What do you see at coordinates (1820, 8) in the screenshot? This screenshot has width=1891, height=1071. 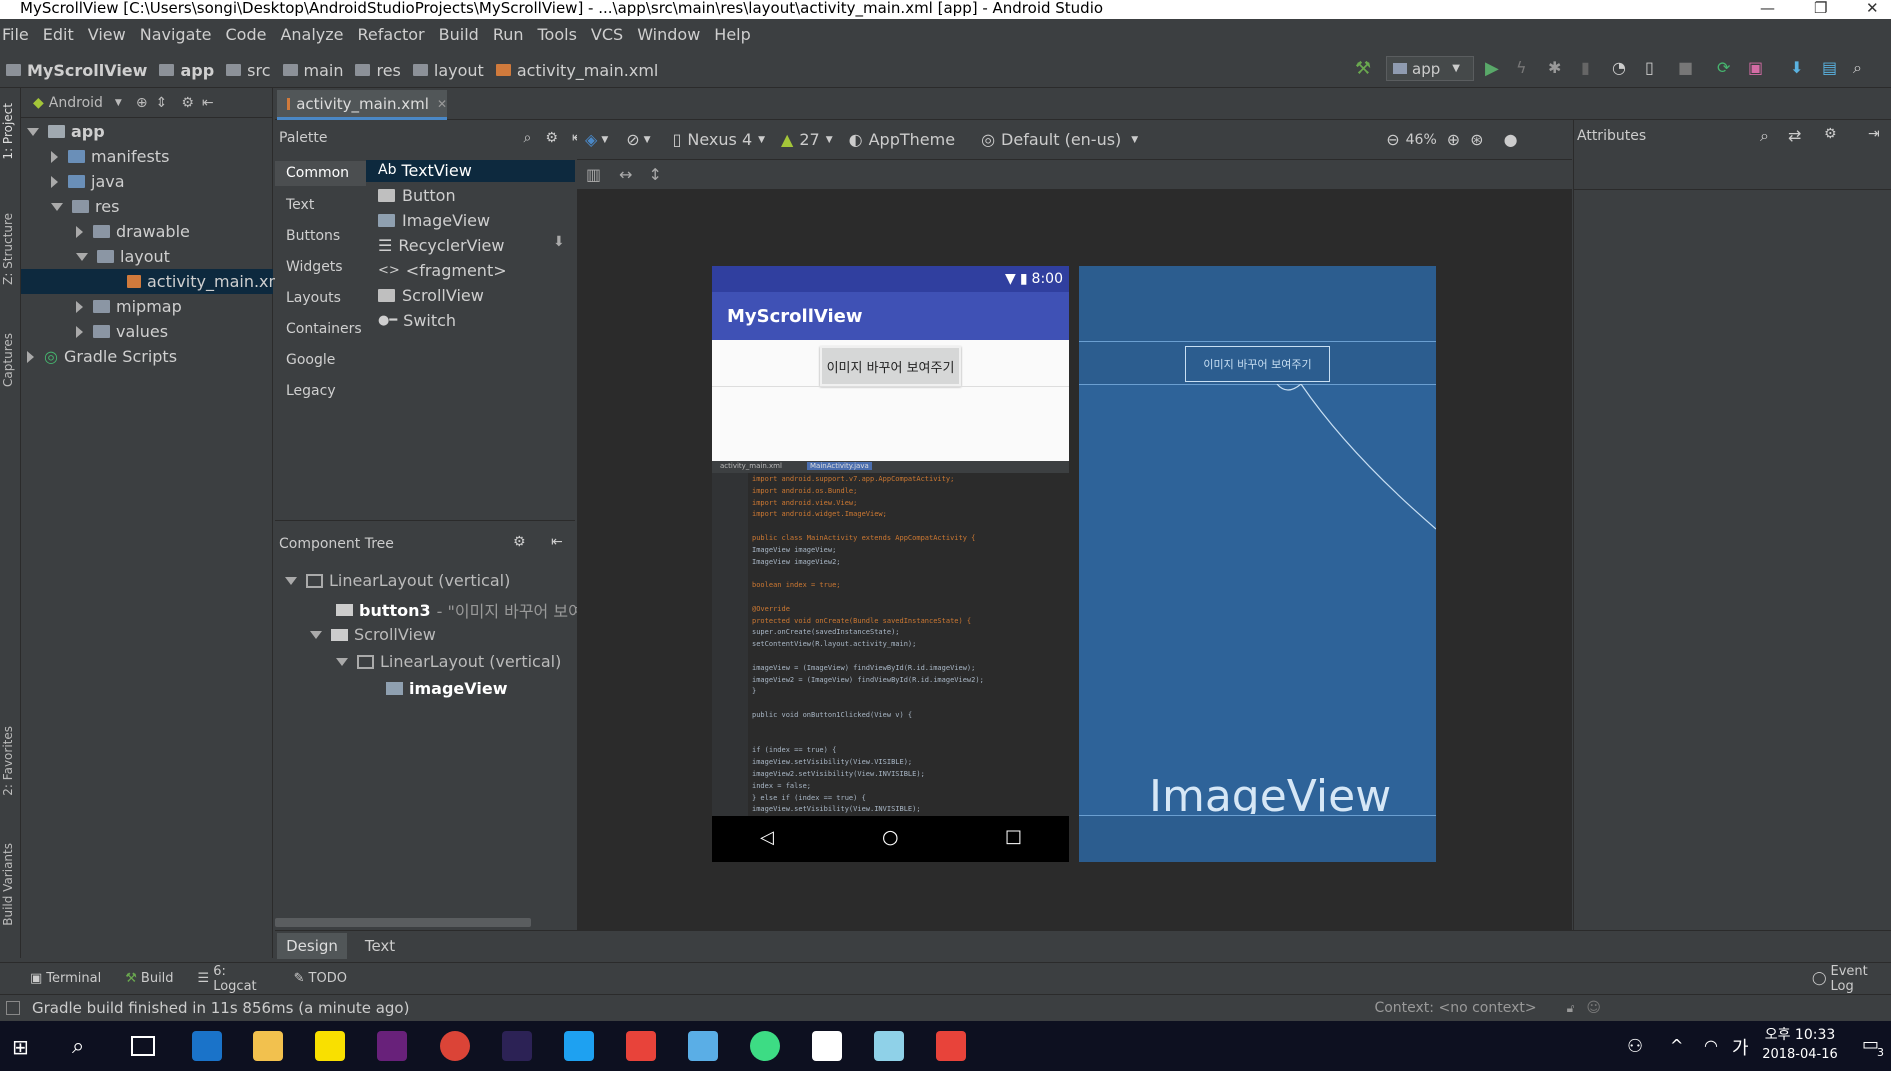 I see `maximize-button: ❐` at bounding box center [1820, 8].